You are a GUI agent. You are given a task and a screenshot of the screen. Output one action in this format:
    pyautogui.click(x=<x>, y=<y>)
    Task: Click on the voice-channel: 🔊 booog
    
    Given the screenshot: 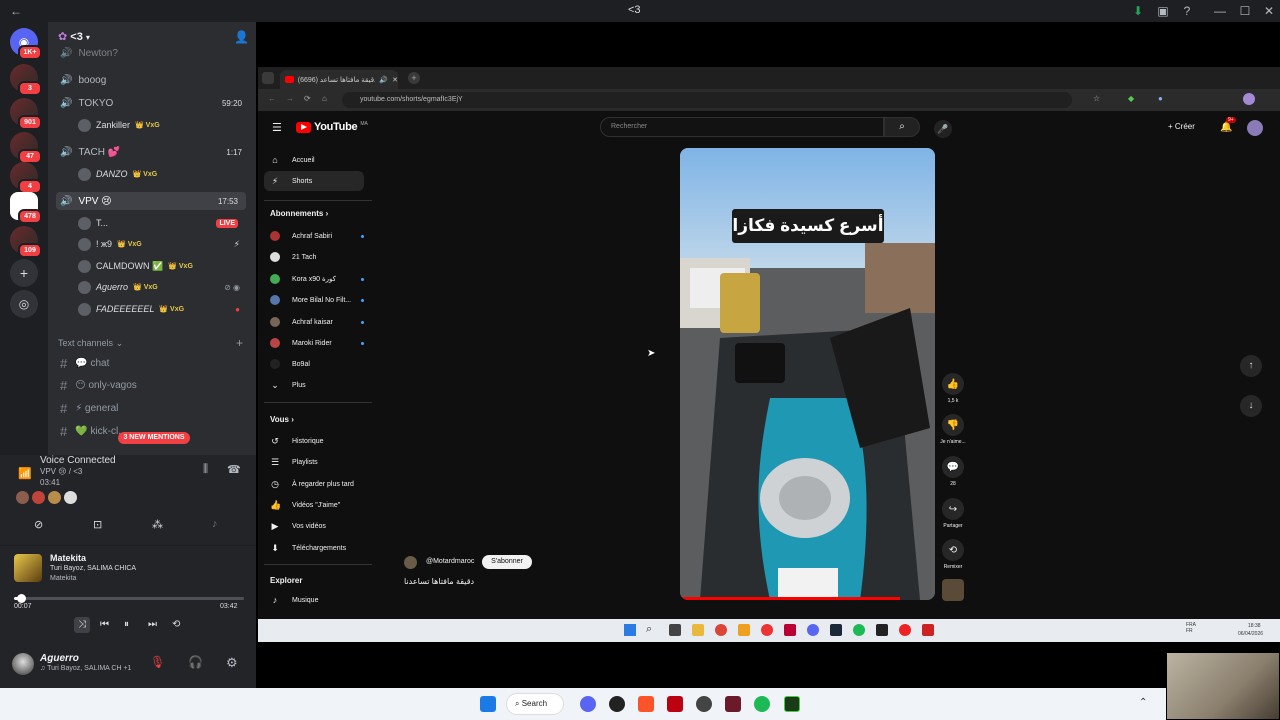 What is the action you would take?
    pyautogui.click(x=155, y=80)
    